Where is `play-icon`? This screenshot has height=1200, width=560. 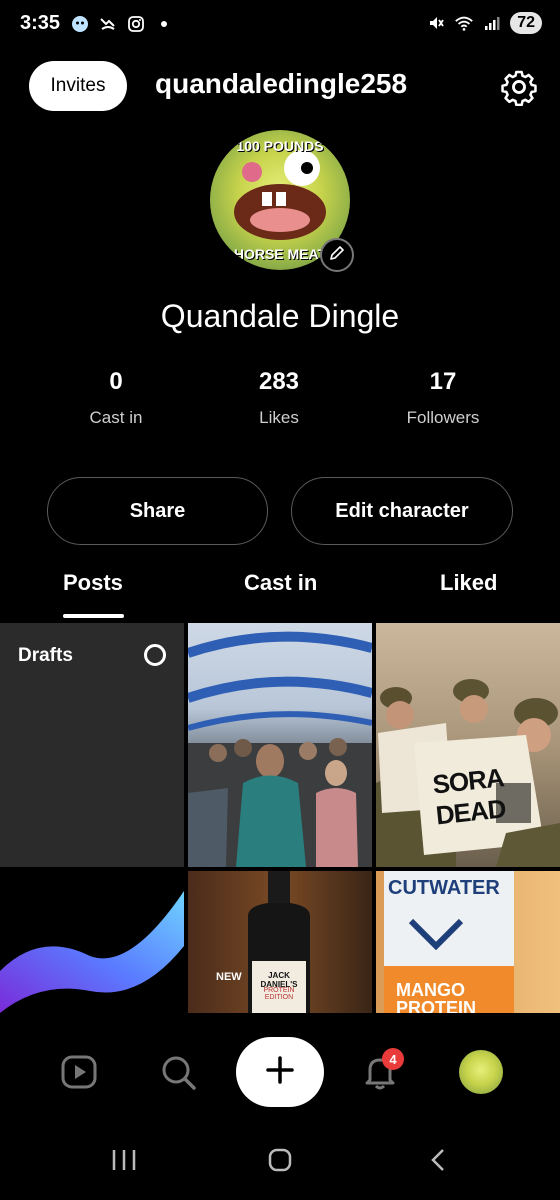 play-icon is located at coordinates (79, 1072).